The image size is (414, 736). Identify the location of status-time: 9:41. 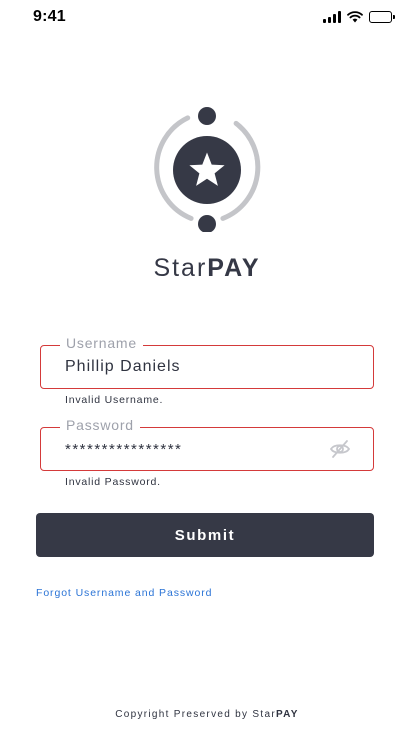
(49, 16).